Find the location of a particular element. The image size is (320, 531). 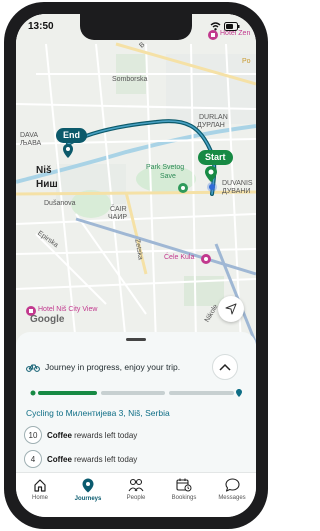

map-label-duvanis: DUVANIS is located at coordinates (237, 183).